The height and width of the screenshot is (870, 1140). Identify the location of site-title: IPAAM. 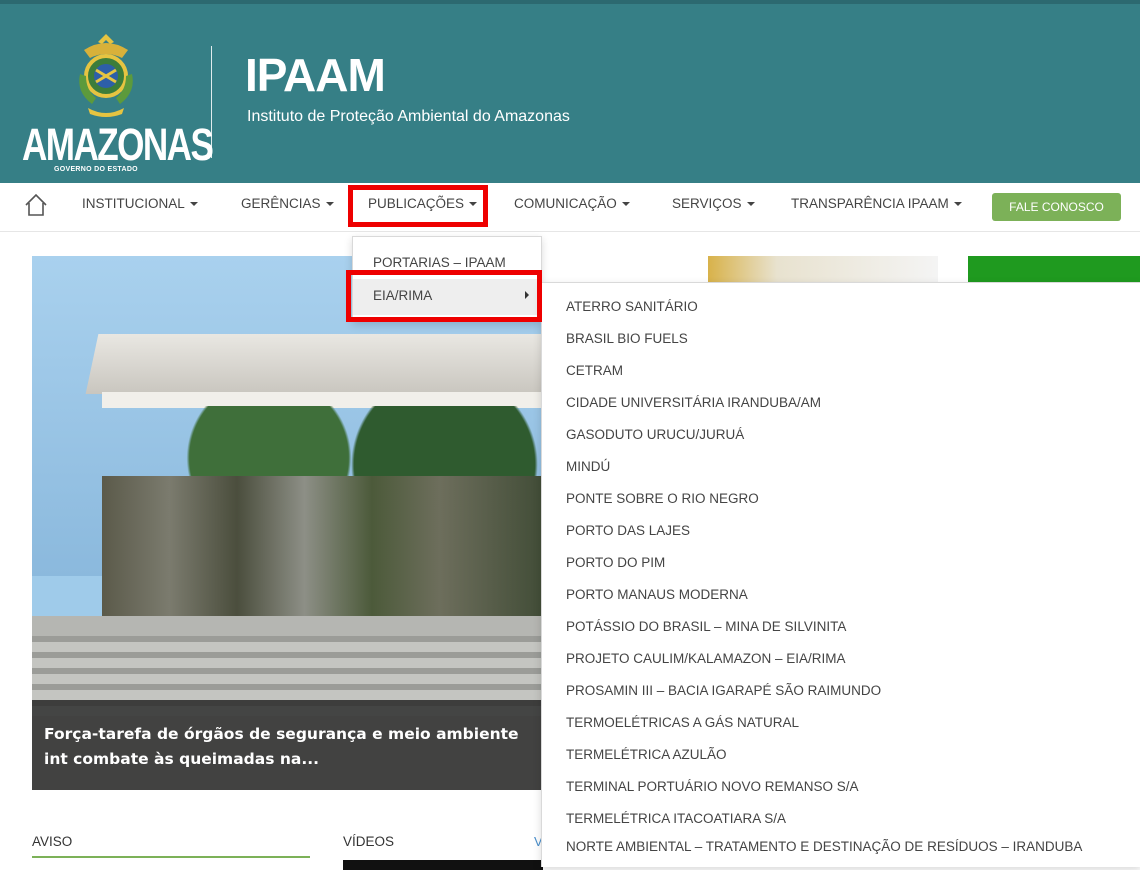
(315, 75).